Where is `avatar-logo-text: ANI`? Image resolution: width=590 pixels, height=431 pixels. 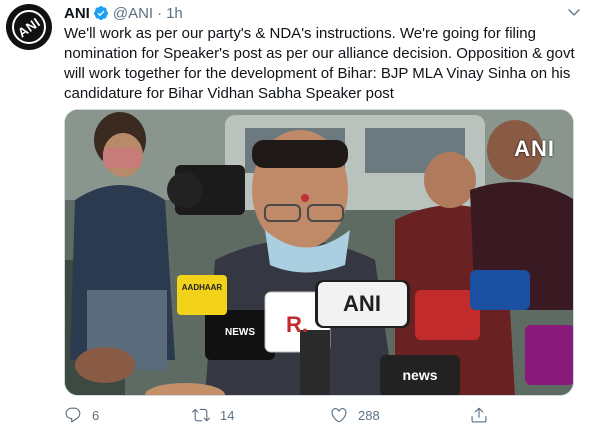 avatar-logo-text: ANI is located at coordinates (29, 27).